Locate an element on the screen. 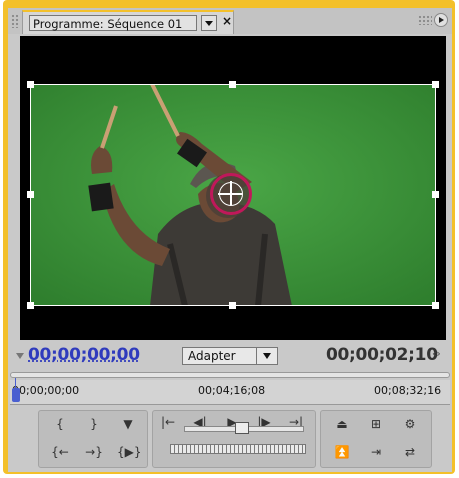 The image size is (459, 478). ruler-label-end: 00;08;32;16 is located at coordinates (408, 390).